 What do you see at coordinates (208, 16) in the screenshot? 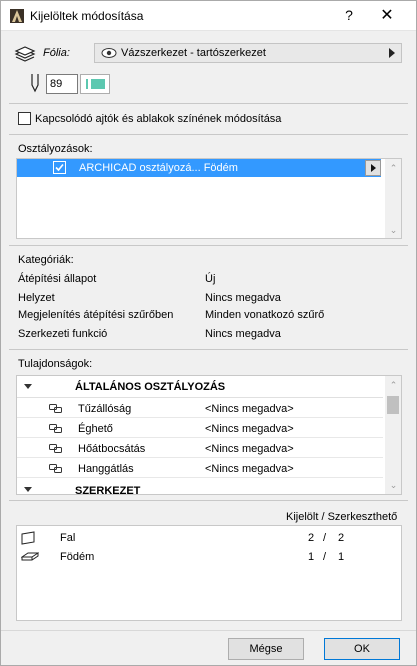
I see `title-bar: Kijelöltek módosítása ? ✕` at bounding box center [208, 16].